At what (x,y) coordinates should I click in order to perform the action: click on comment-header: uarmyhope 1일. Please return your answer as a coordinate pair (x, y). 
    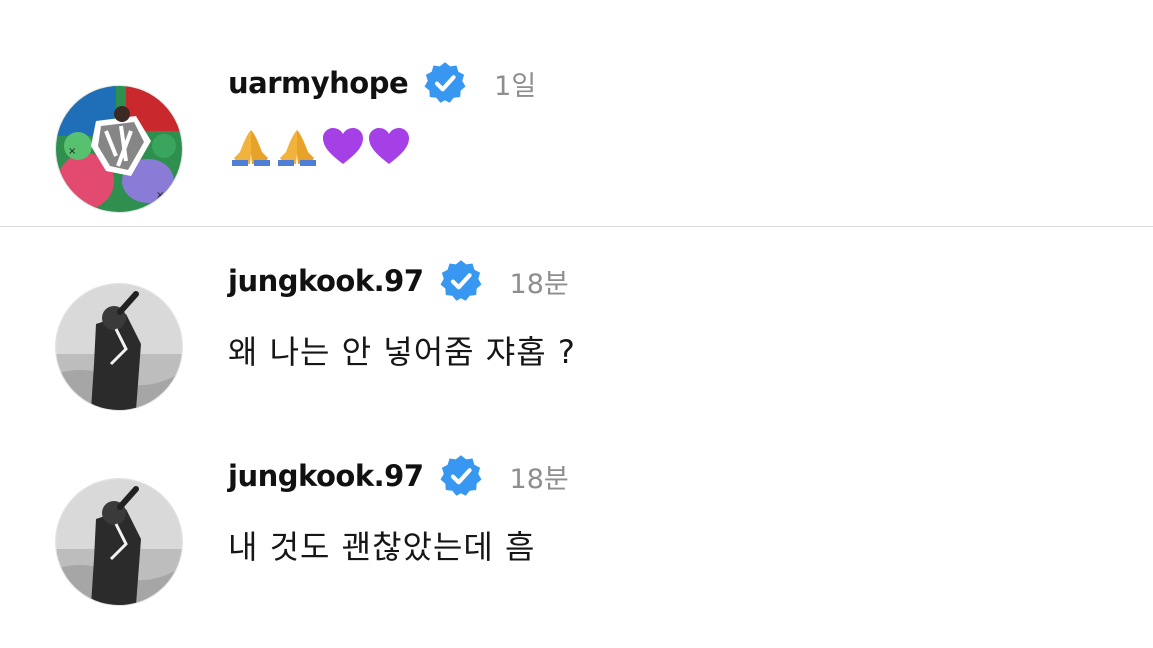
    Looking at the image, I should click on (382, 83).